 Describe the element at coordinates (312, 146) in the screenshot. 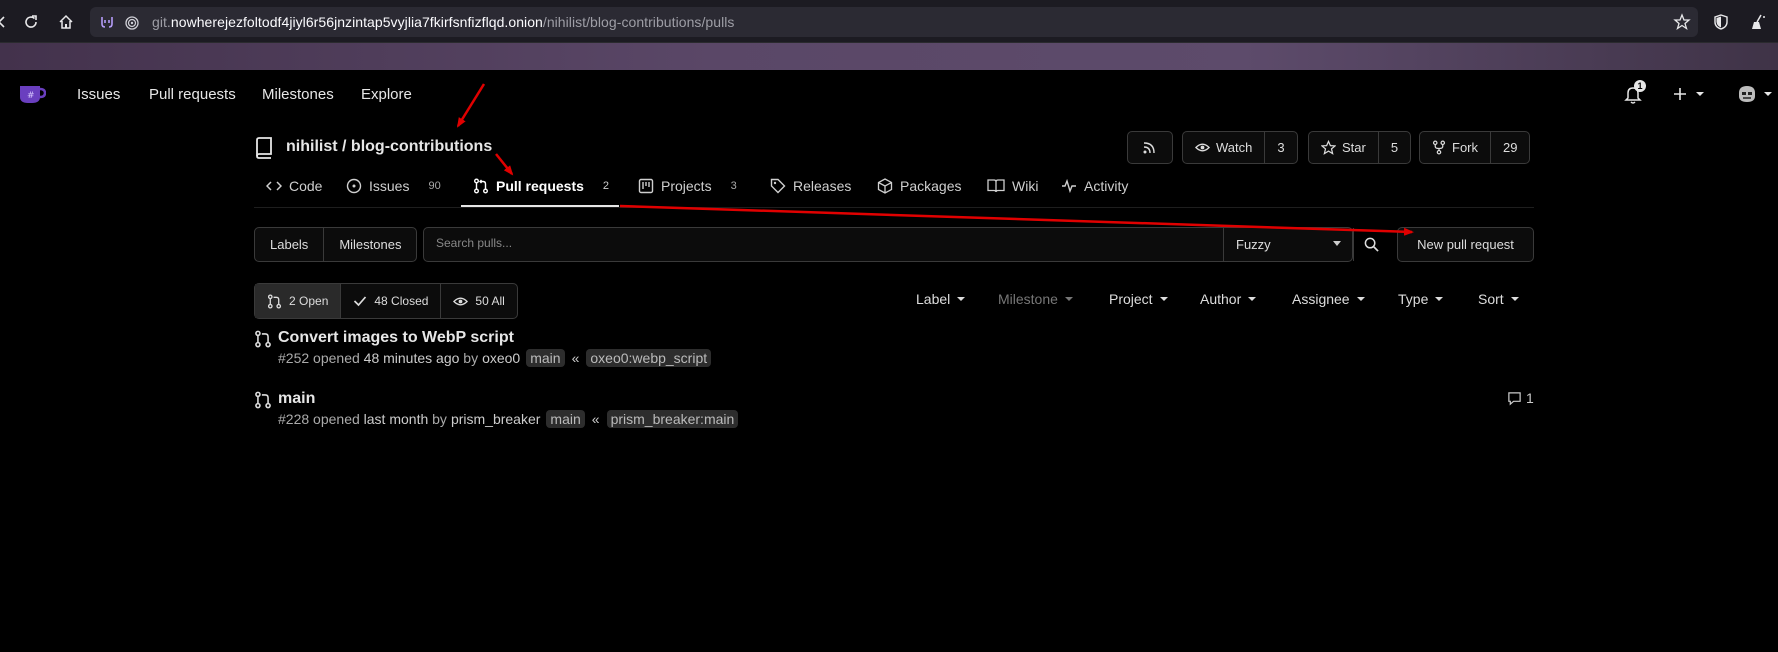

I see `repo-owner-link: nihilist` at that location.